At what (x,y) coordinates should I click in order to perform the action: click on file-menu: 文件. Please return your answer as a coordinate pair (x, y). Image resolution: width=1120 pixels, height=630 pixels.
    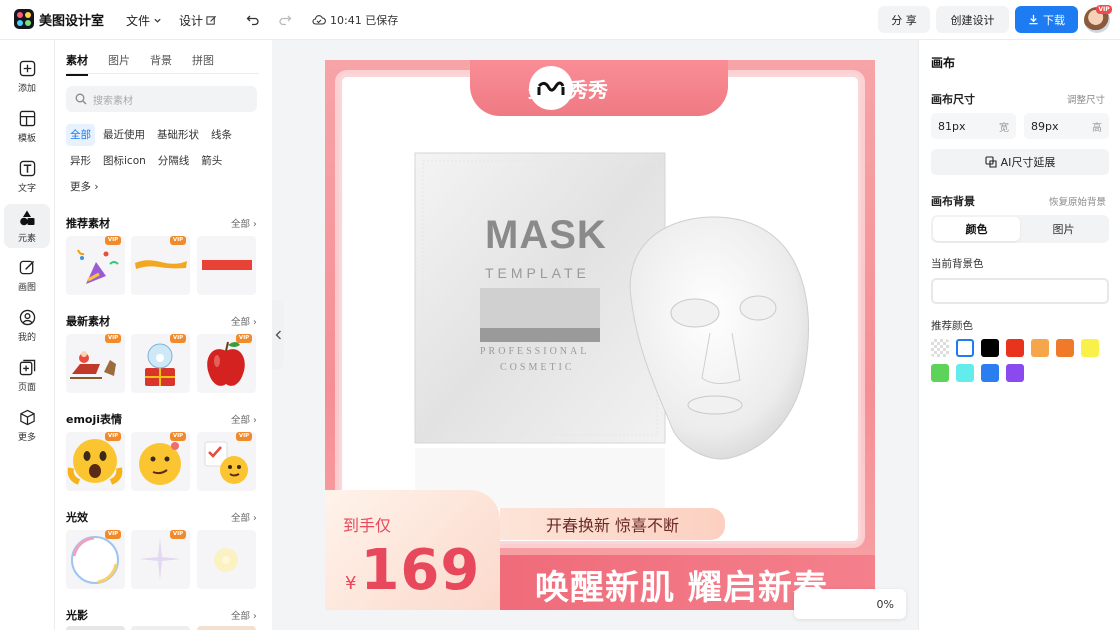
    Looking at the image, I should click on (144, 20).